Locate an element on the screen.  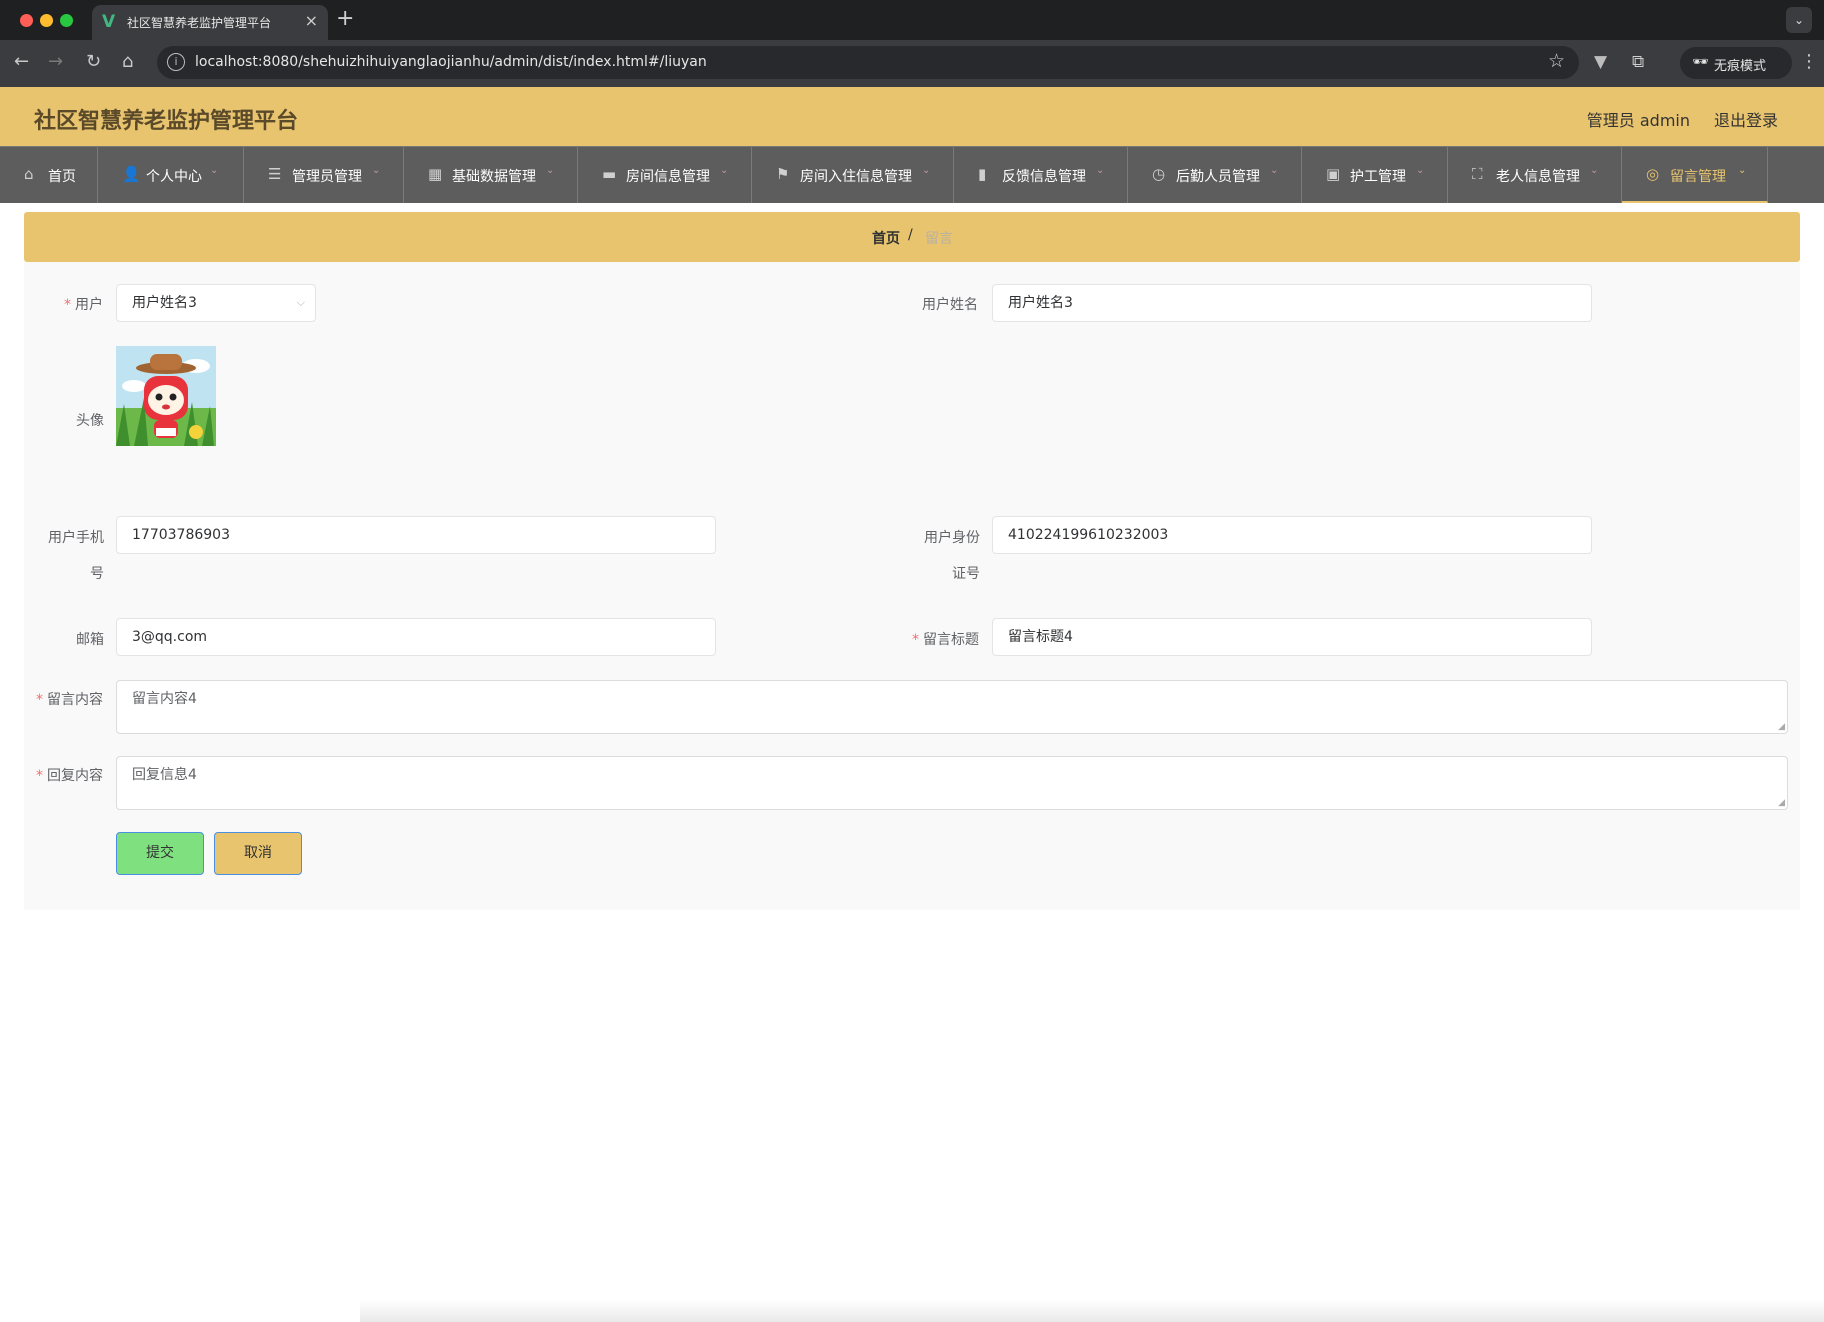
label-text: 用户 is located at coordinates (89, 305).